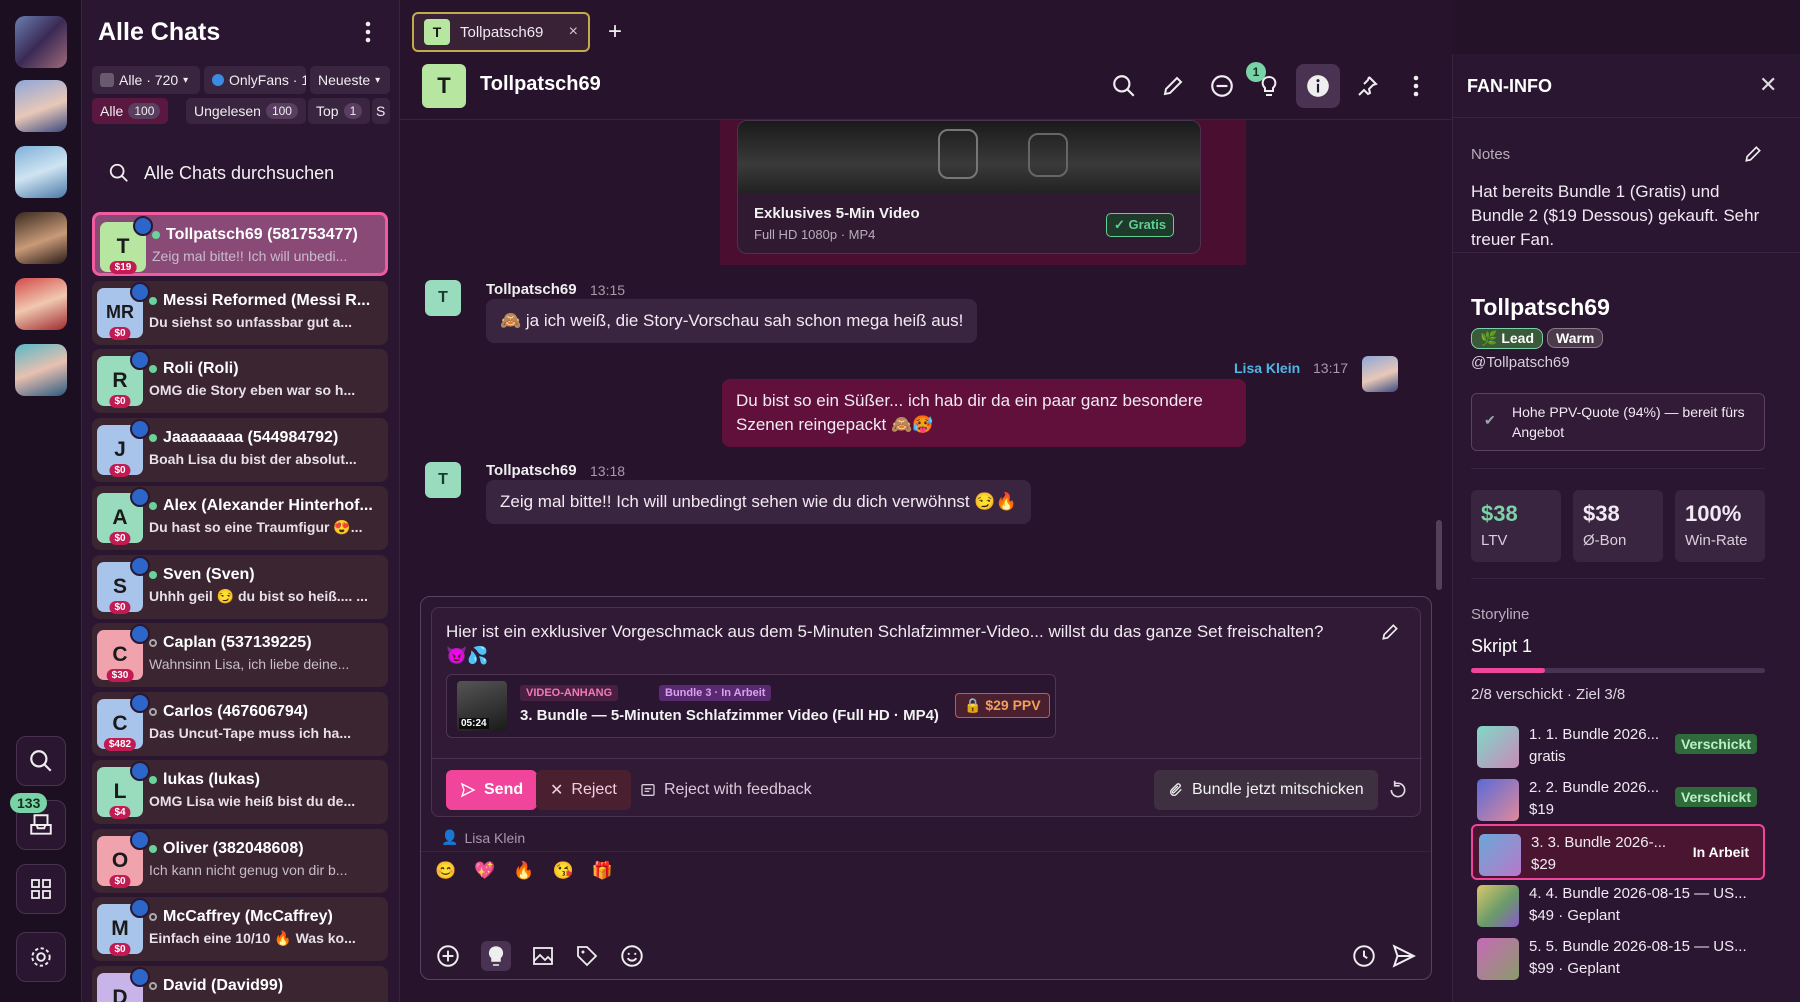 The width and height of the screenshot is (1800, 1002). Describe the element at coordinates (266, 917) in the screenshot. I see `chat-name: McCaffrey (McCaffrey)` at that location.